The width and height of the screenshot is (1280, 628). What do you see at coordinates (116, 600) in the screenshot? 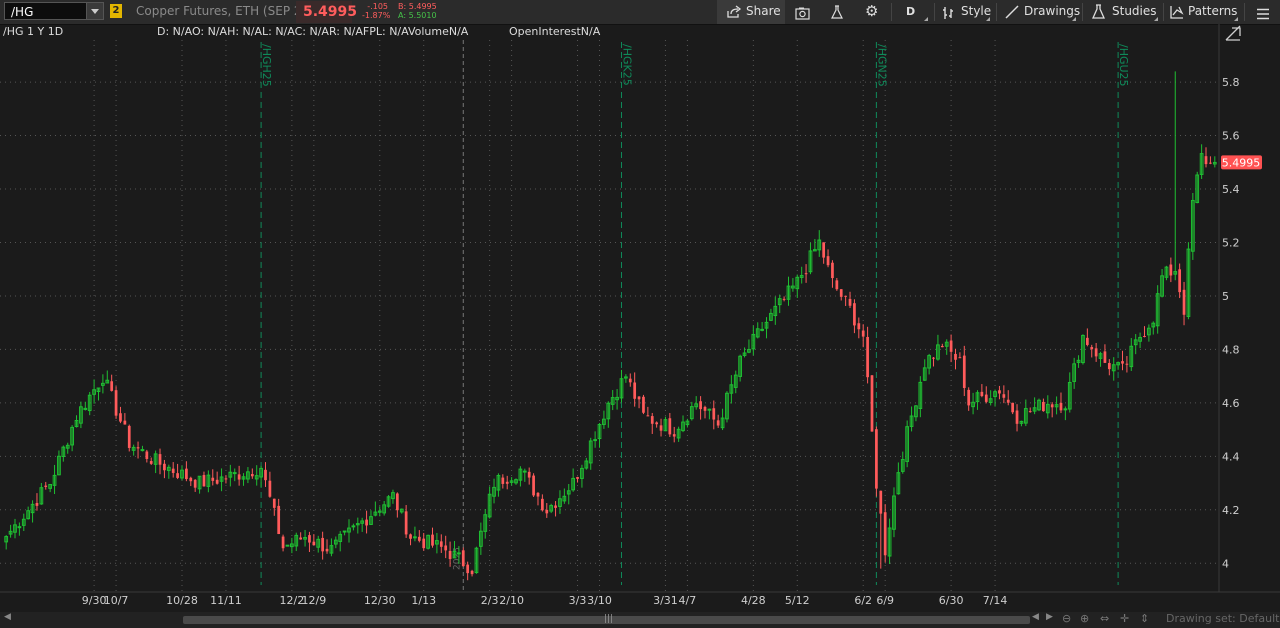
I see `time-tick-label: 10/7` at bounding box center [116, 600].